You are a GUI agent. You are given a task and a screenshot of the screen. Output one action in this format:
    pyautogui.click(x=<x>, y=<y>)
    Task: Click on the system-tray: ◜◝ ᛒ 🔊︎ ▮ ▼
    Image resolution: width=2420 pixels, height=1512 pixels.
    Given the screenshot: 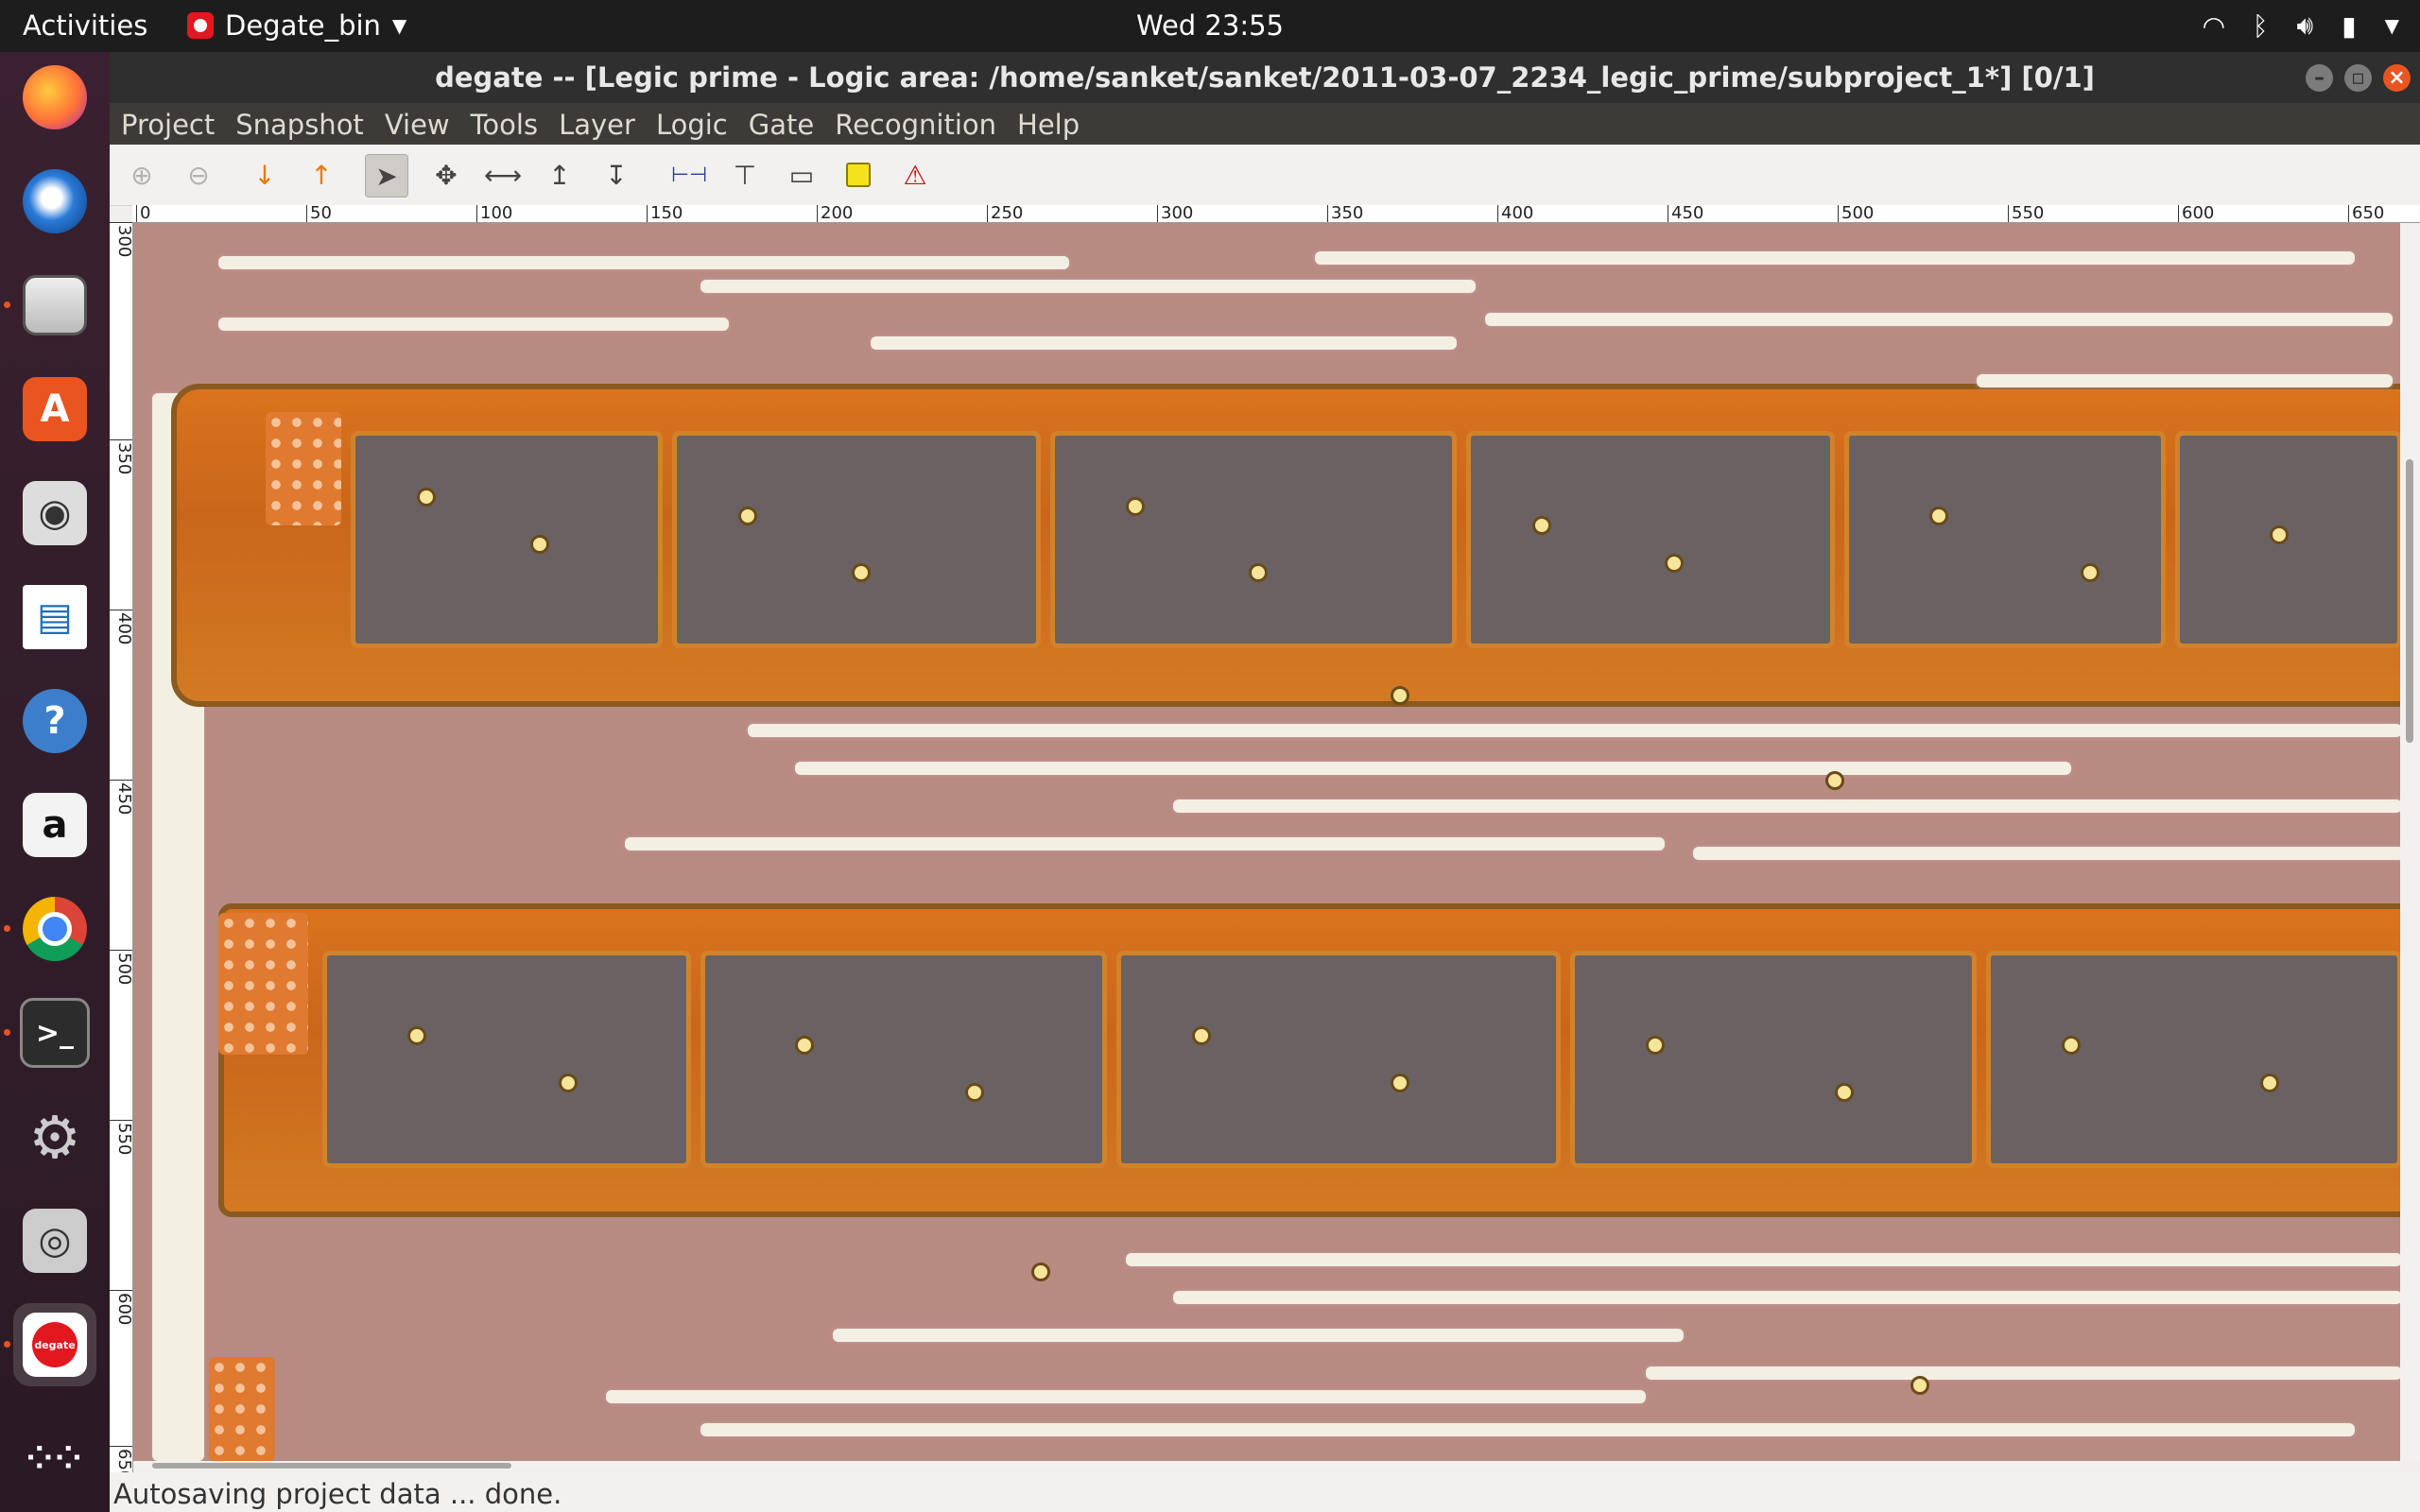 What is the action you would take?
    pyautogui.click(x=2301, y=25)
    